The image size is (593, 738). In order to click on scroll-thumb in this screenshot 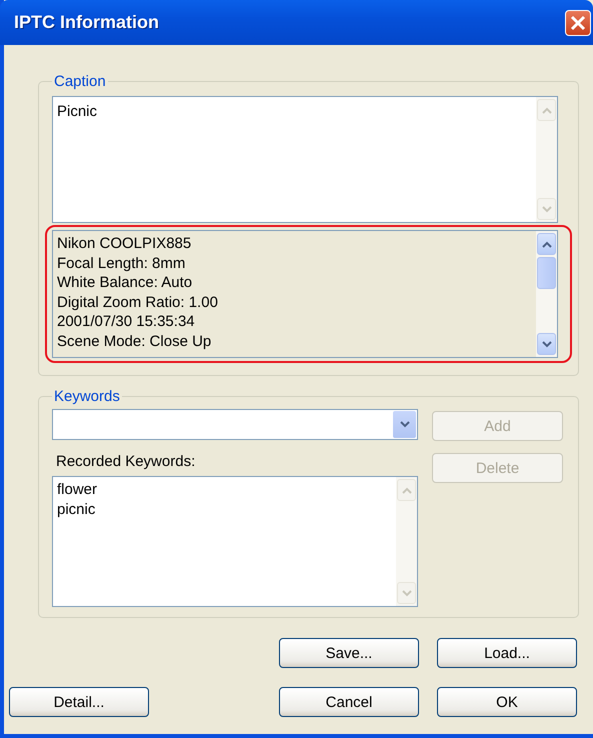, I will do `click(546, 273)`.